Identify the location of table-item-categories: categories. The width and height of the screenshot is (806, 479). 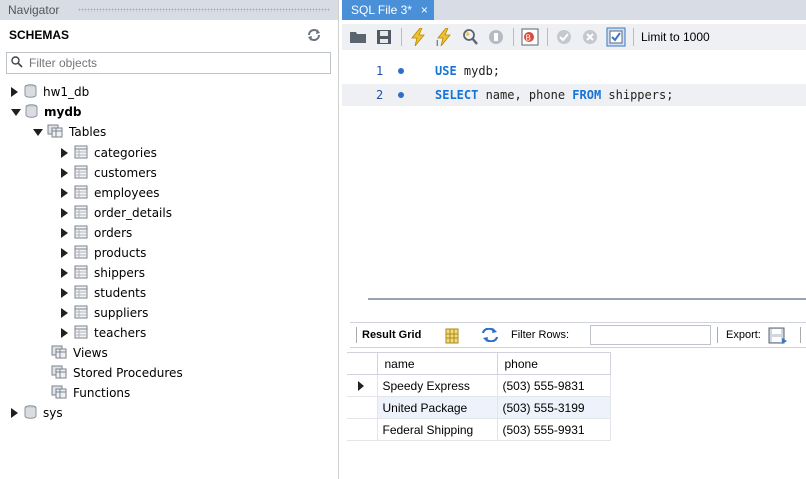
(109, 153).